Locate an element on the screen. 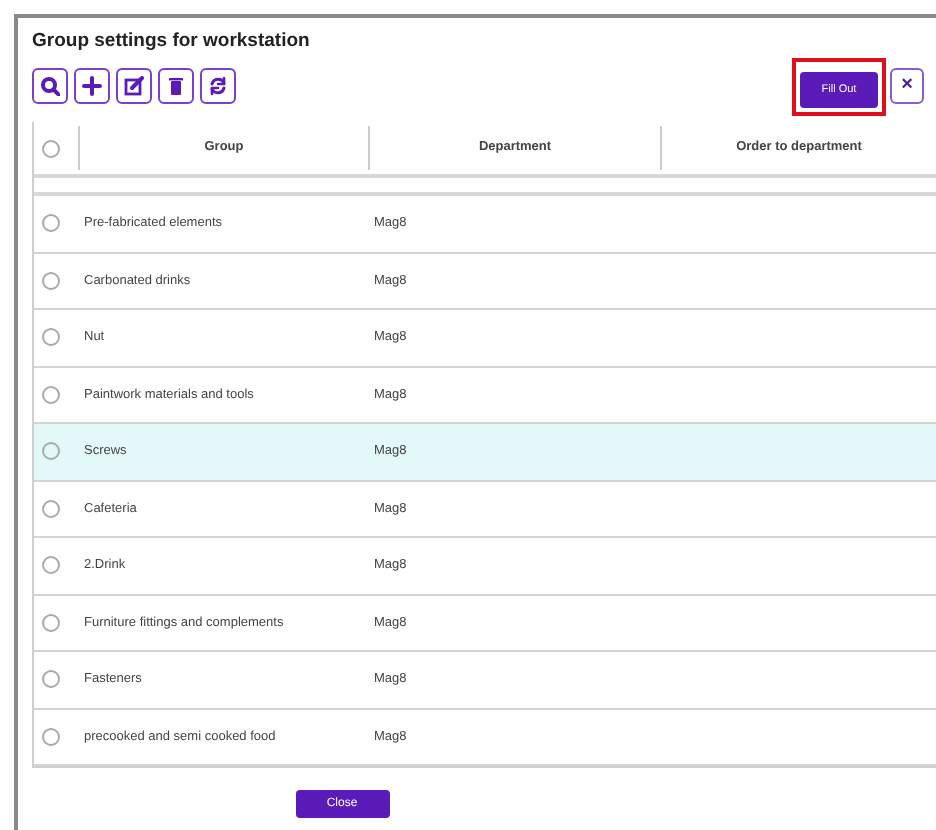 Image resolution: width=936 pixels, height=830 pixels. refresh-icon is located at coordinates (218, 86).